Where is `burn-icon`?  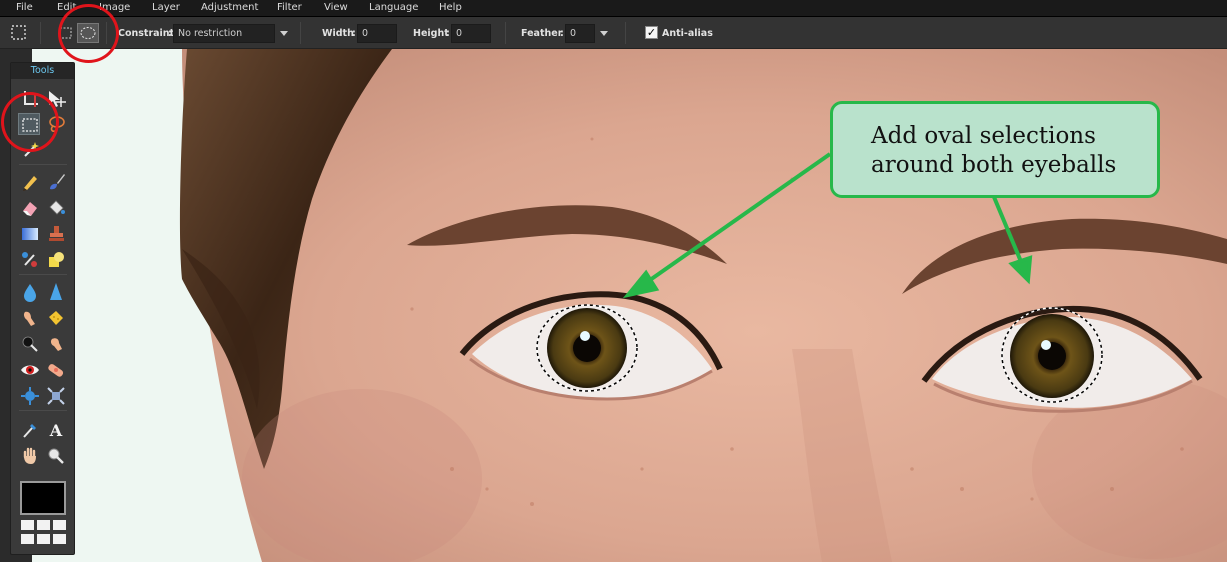 burn-icon is located at coordinates (56, 344).